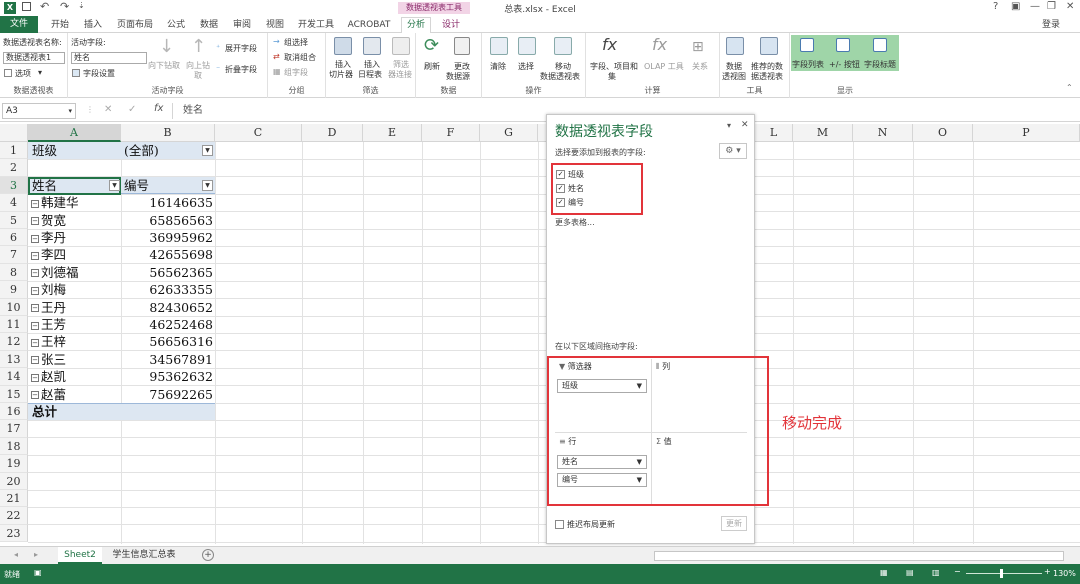 The image size is (1080, 584). Describe the element at coordinates (114, 185) in the screenshot. I see `pivot-name-filter-dropdown-icon: ▼` at that location.